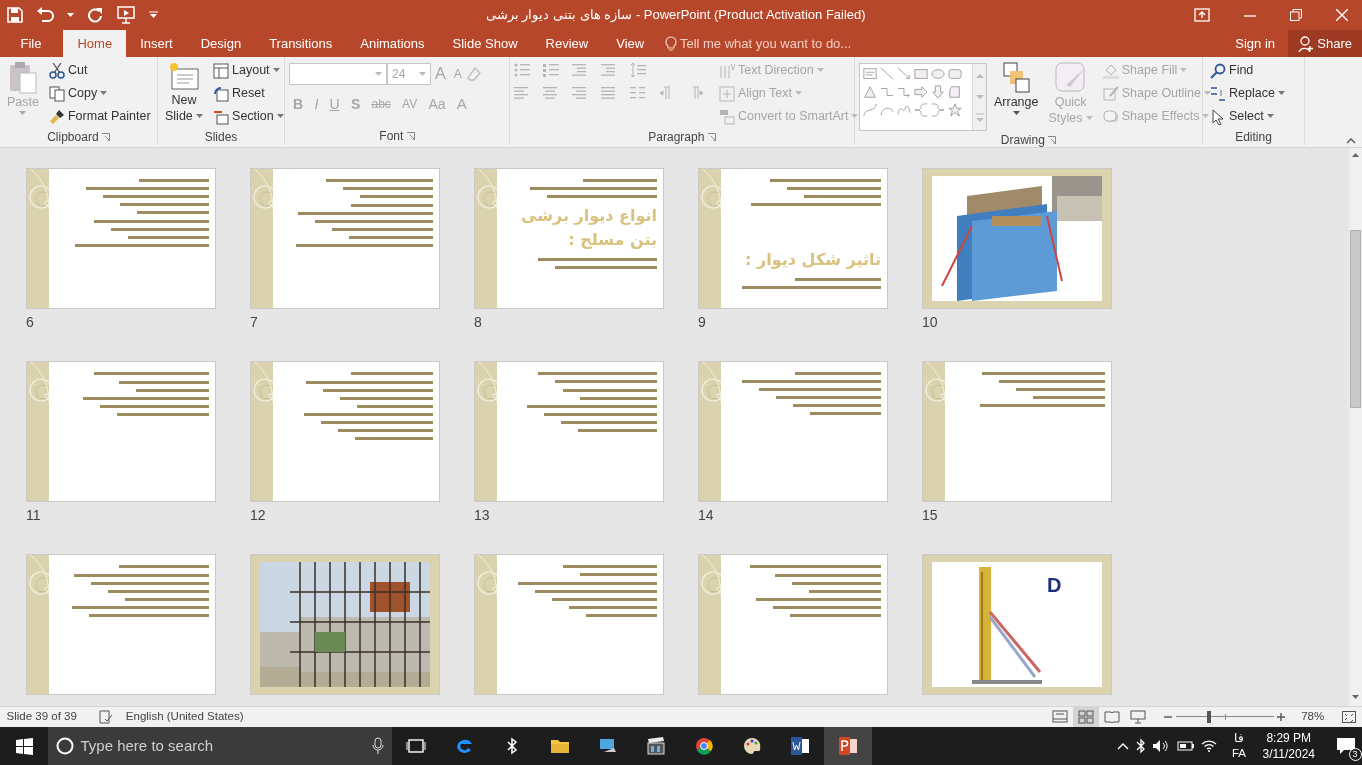  Describe the element at coordinates (184, 717) in the screenshot. I see `language-indicator: English (United States)` at that location.